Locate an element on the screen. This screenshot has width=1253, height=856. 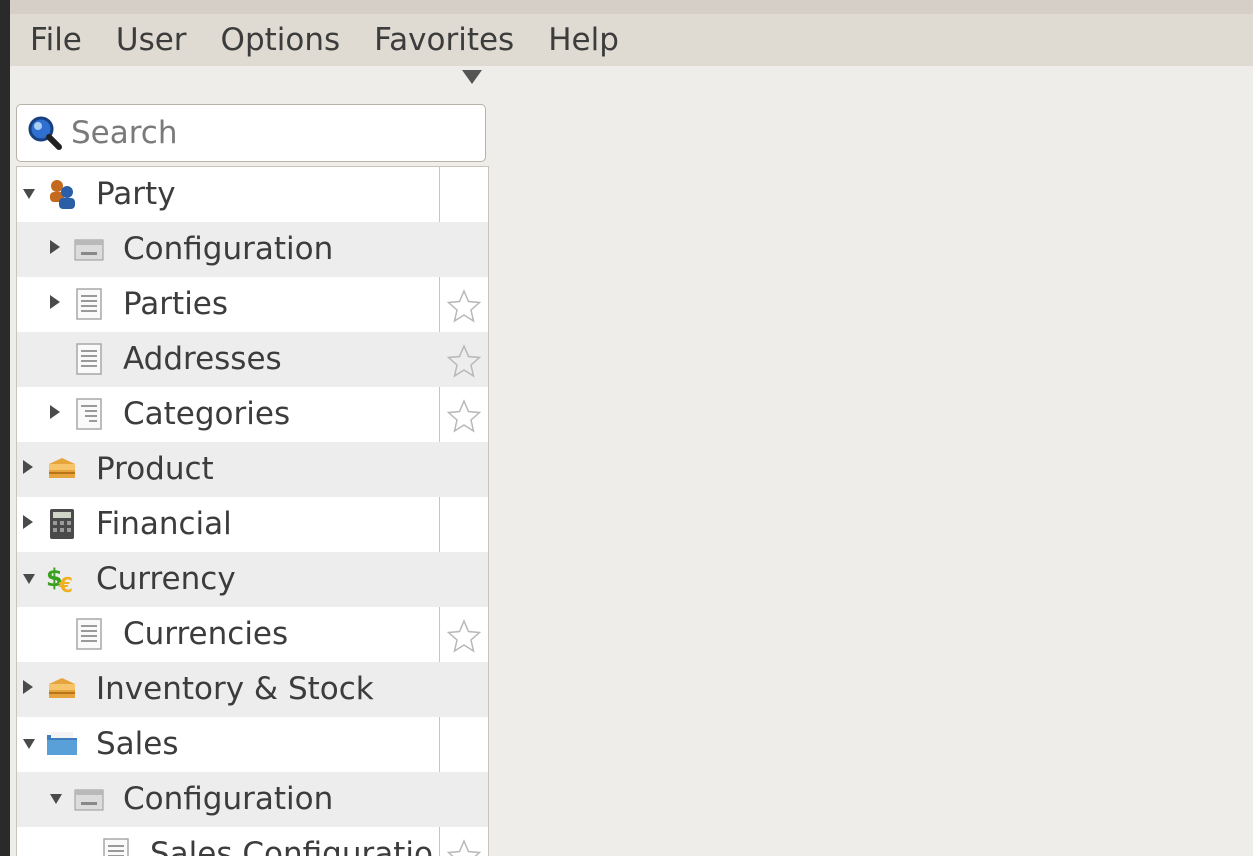
tree-row: $ € Currency is located at coordinates (252, 579).